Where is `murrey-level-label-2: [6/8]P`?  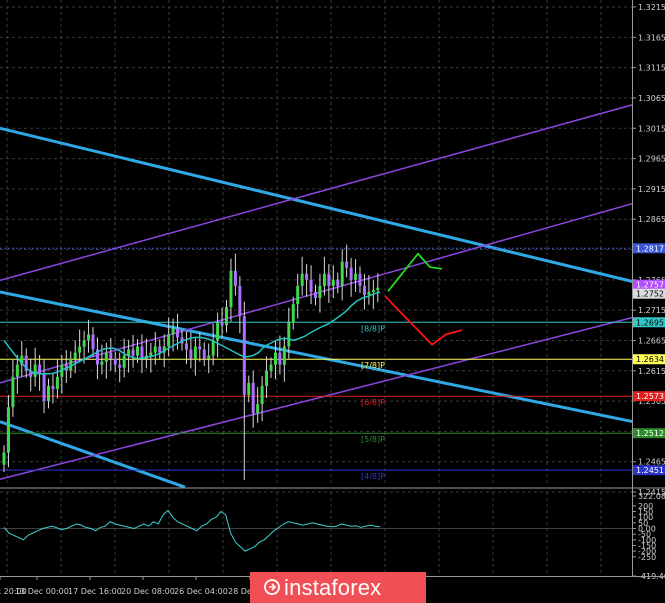
murrey-level-label-2: [6/8]P is located at coordinates (373, 402).